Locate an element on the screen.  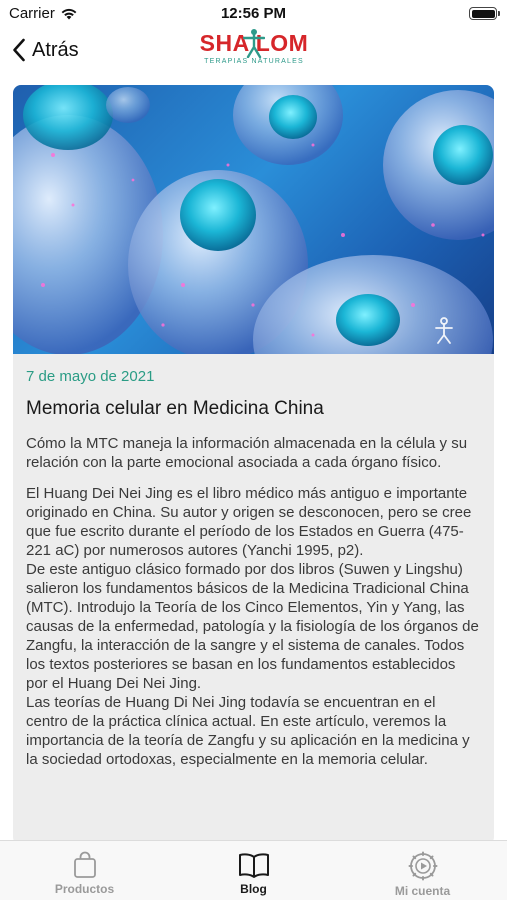
back-button: Atrás is located at coordinates (45, 50).